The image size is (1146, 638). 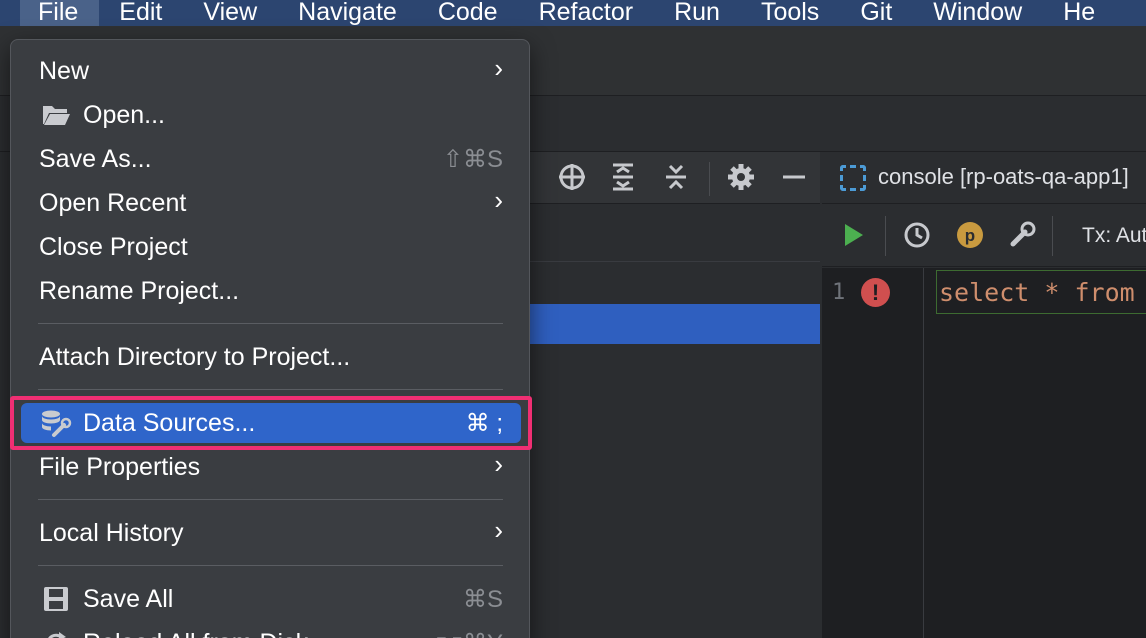 I want to click on menu-item-local-history: Local History ›, so click(x=271, y=533).